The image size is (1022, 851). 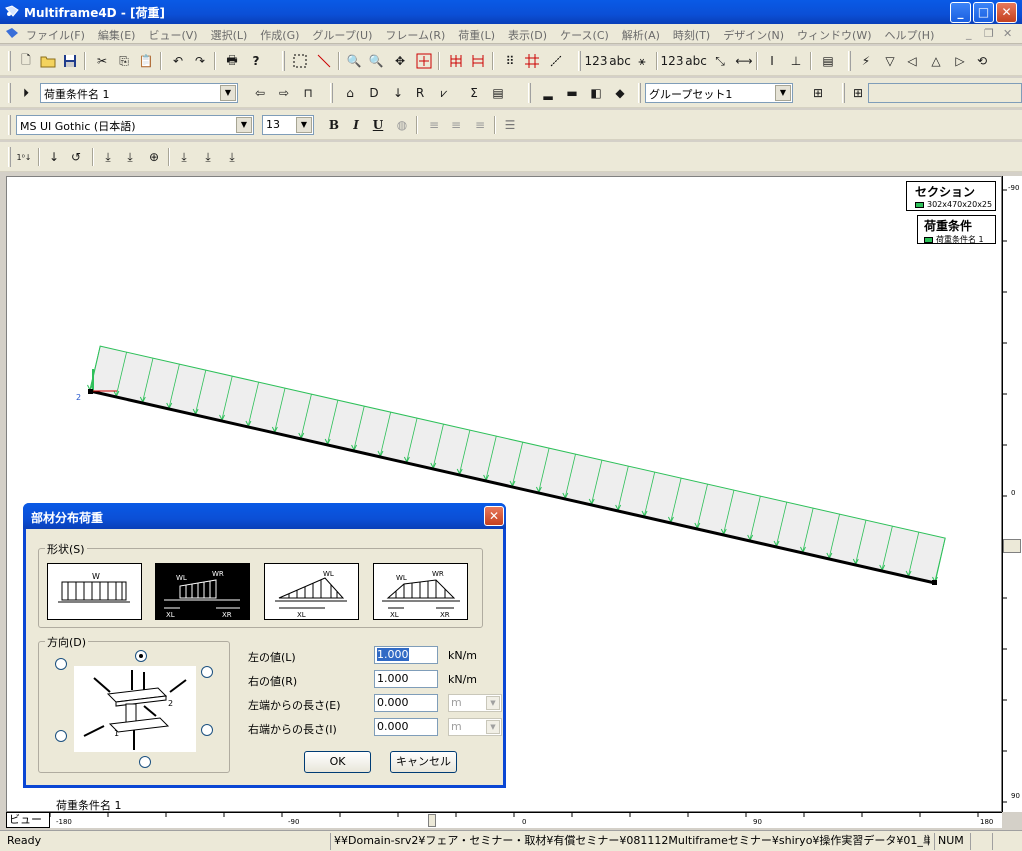 I want to click on text-color-icon: ◍, so click(x=402, y=125).